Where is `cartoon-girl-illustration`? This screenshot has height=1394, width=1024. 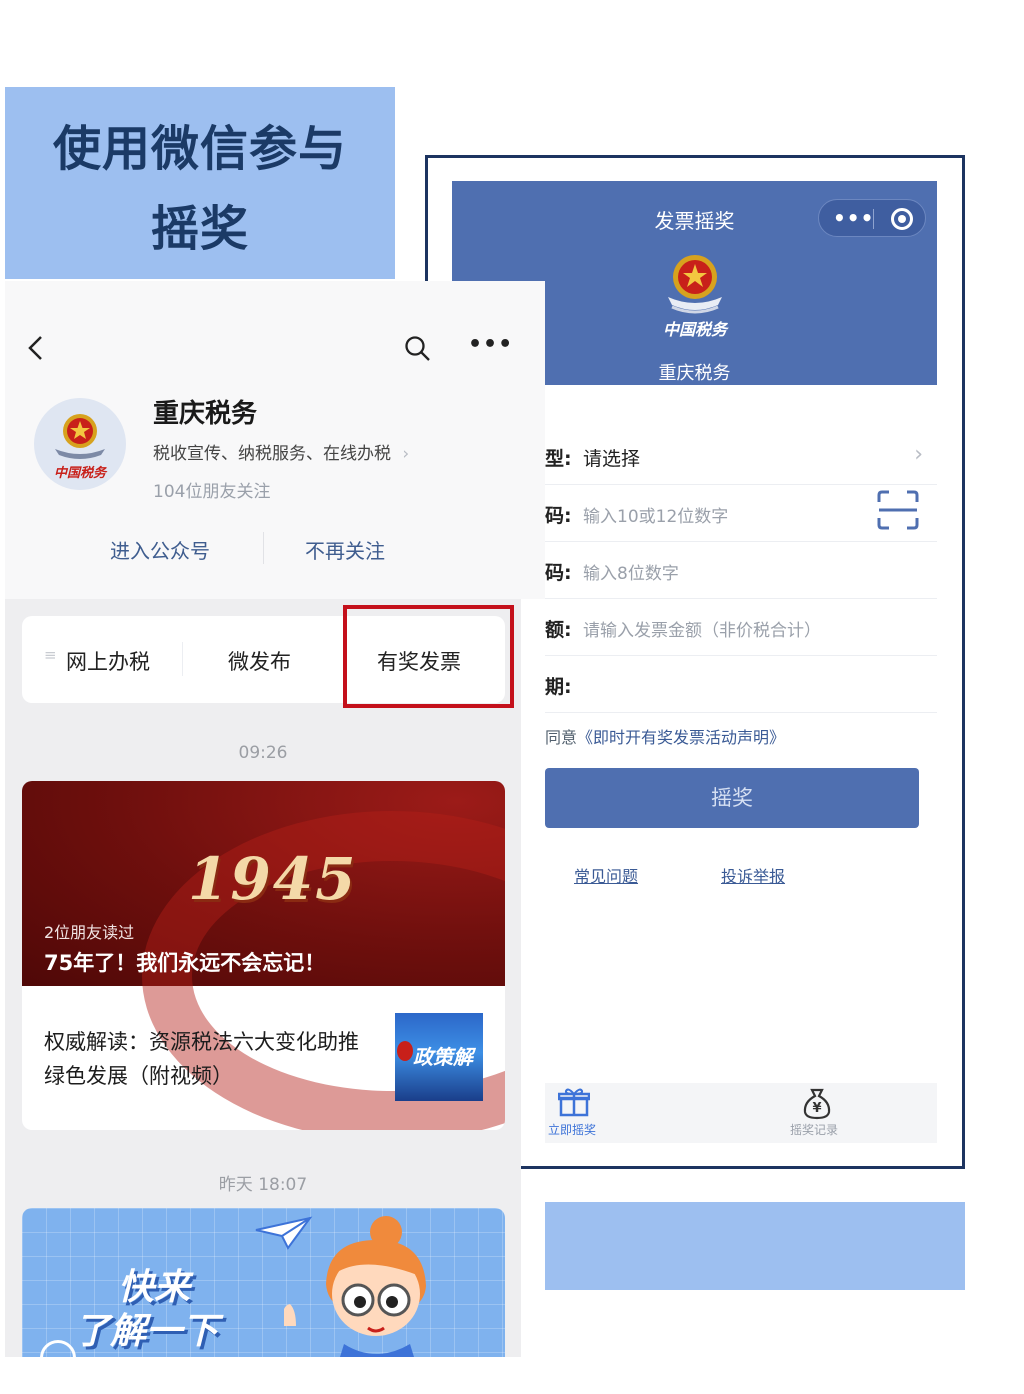 cartoon-girl-illustration is located at coordinates (355, 1286).